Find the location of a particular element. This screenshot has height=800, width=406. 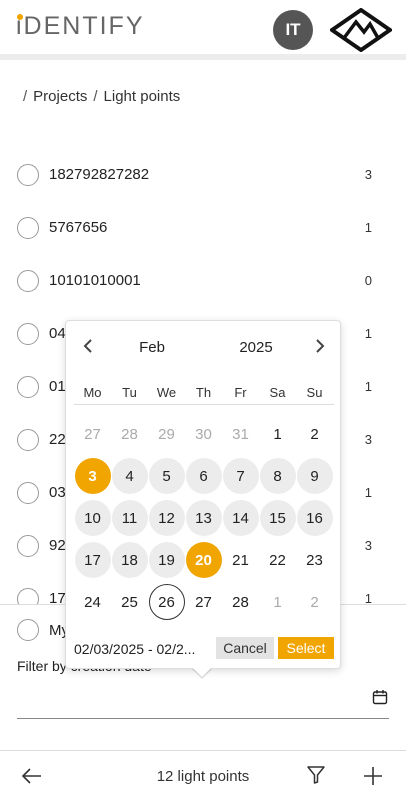

day-cell: 5 is located at coordinates (166, 476).